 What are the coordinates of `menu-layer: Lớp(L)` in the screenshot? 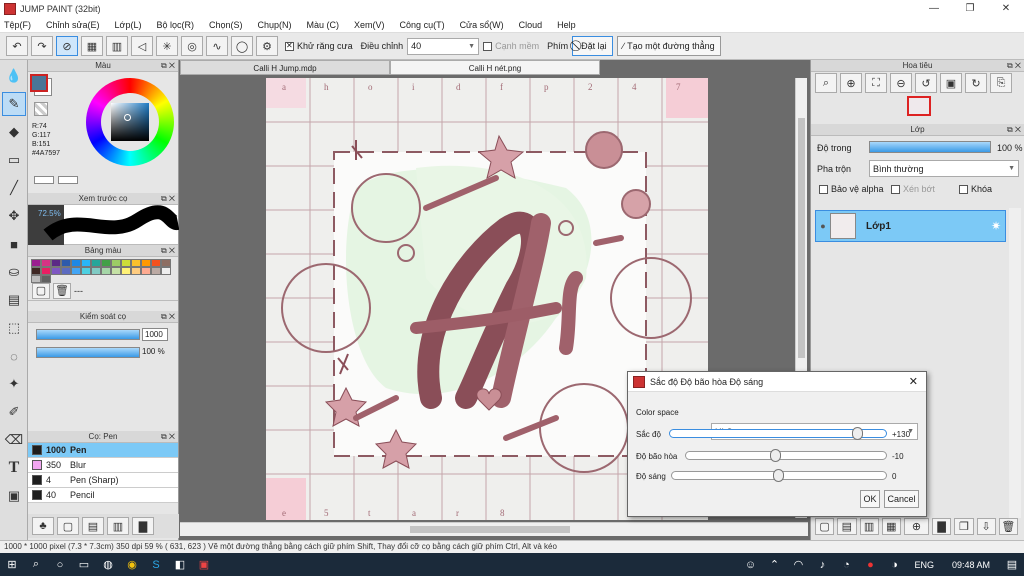 It's located at (128, 25).